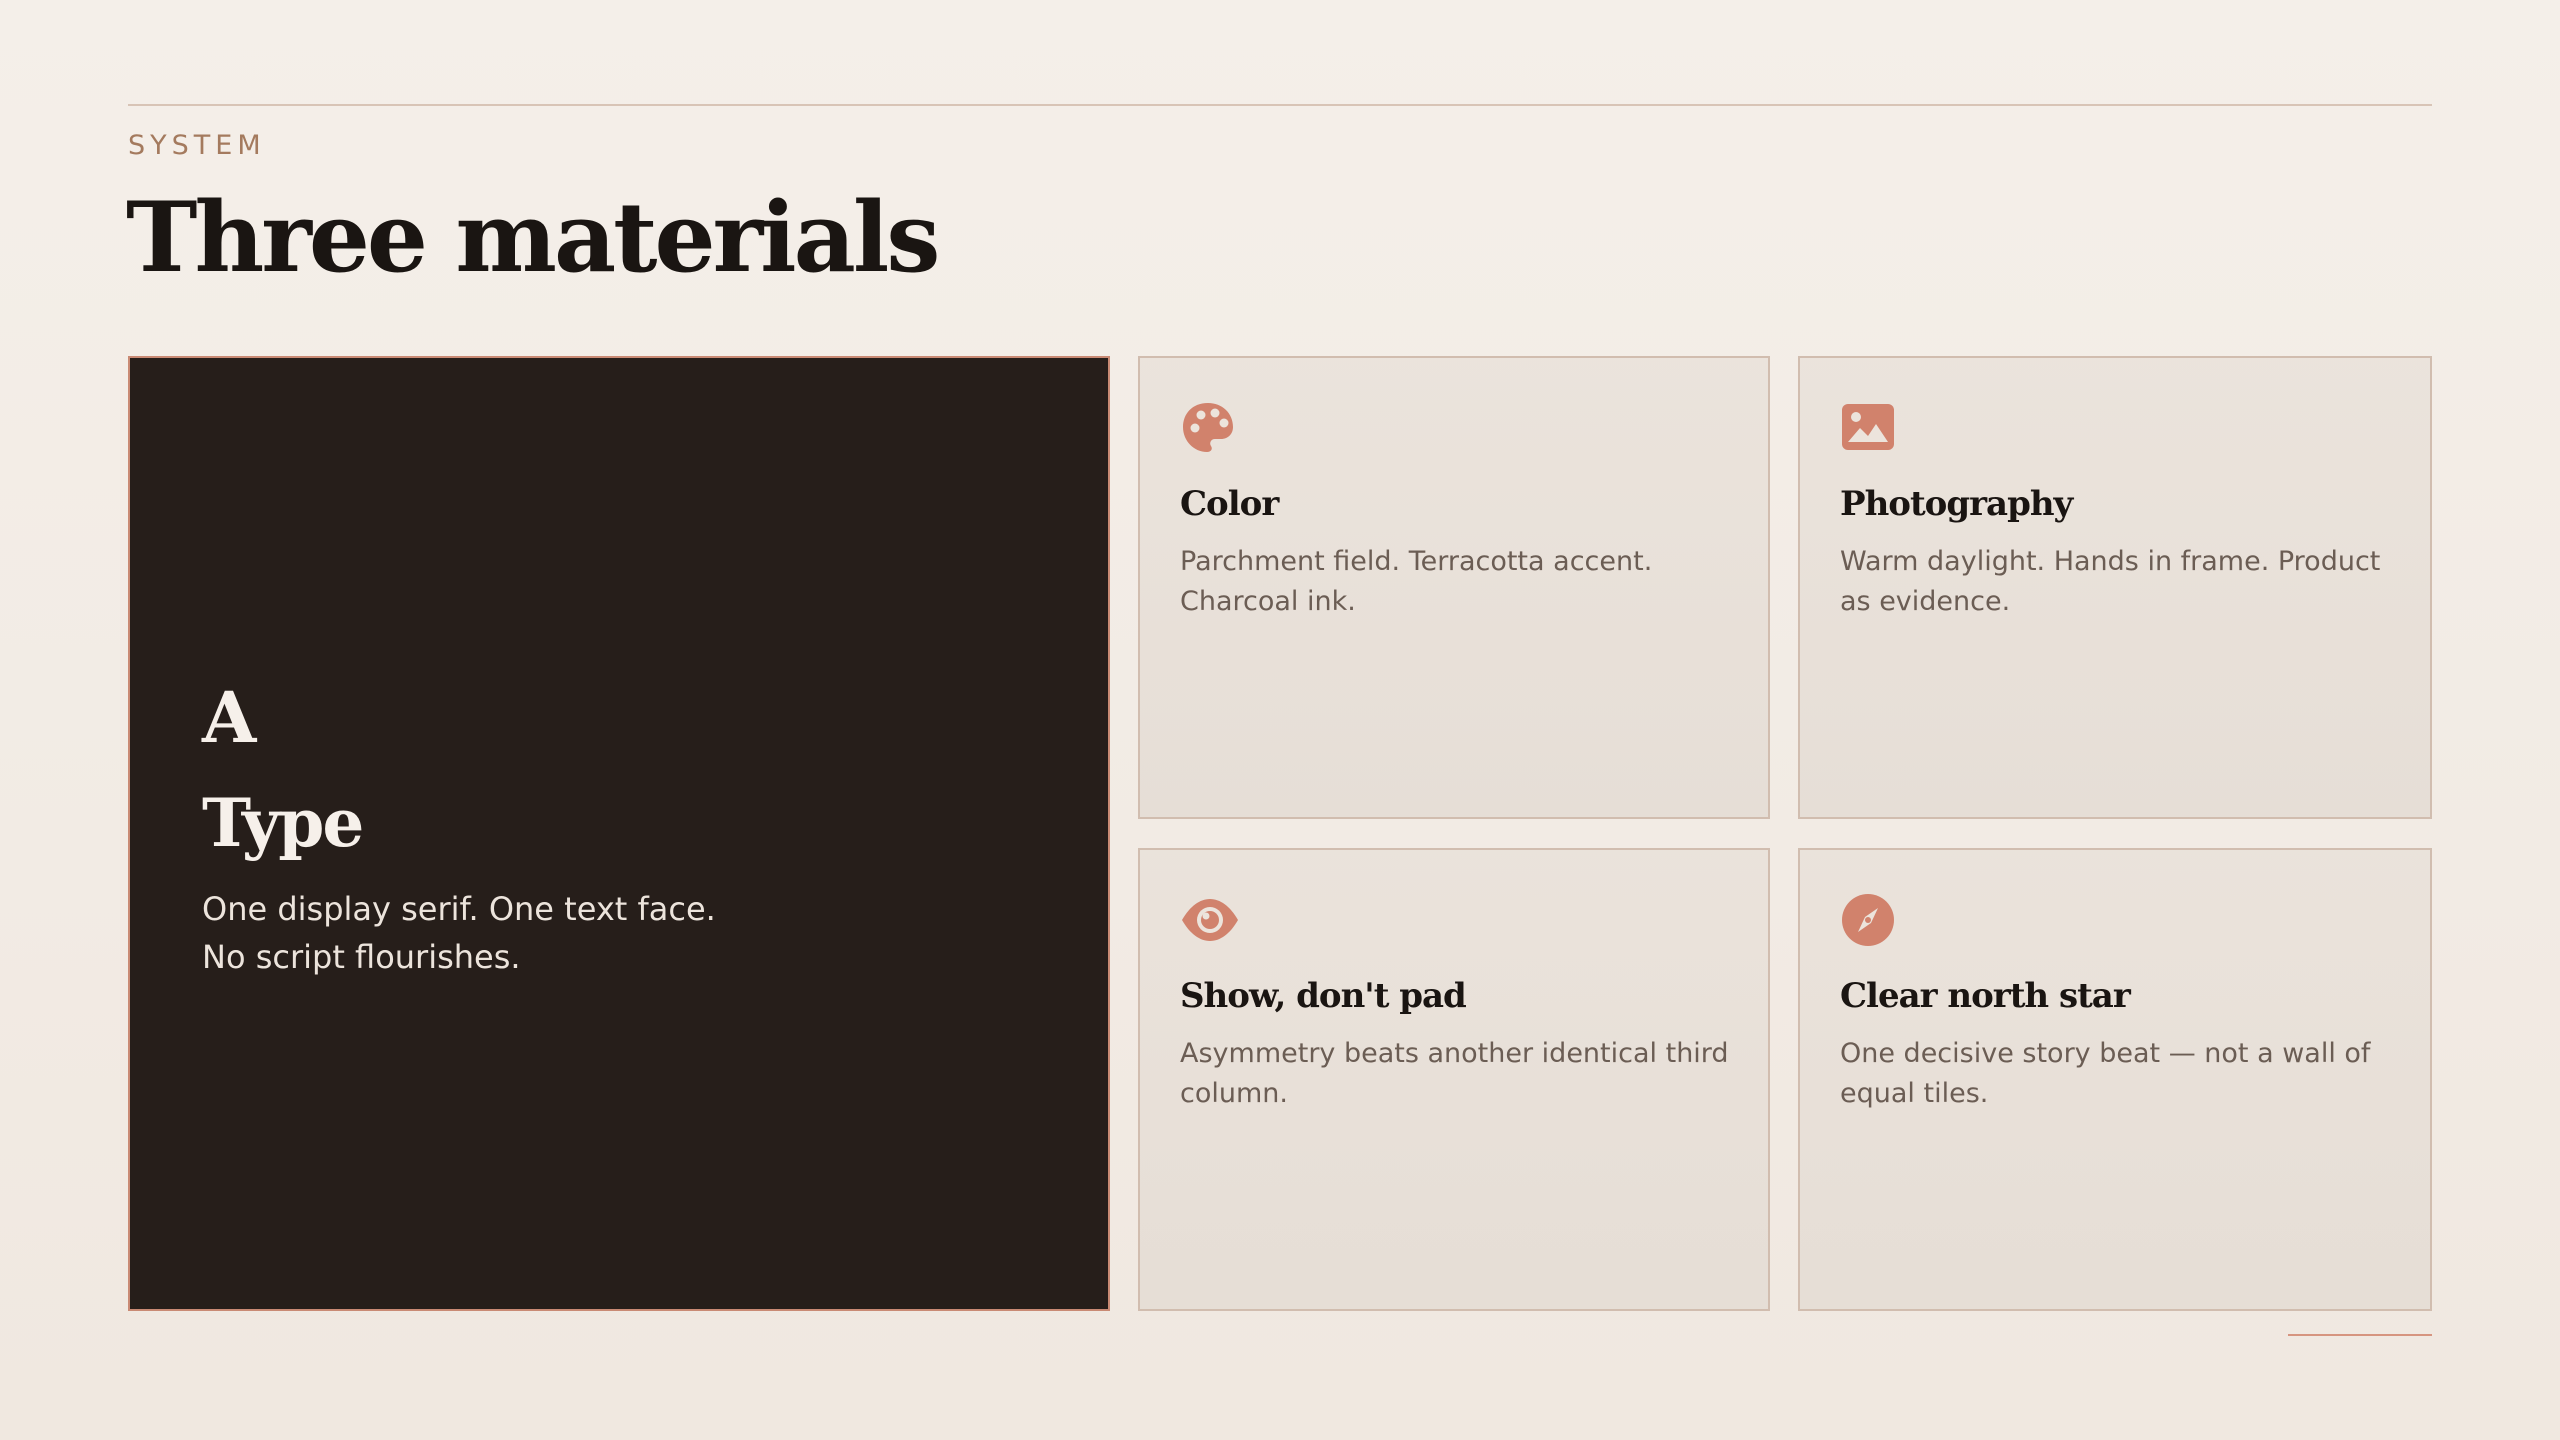  What do you see at coordinates (2360, 1335) in the screenshot?
I see `accent-divider` at bounding box center [2360, 1335].